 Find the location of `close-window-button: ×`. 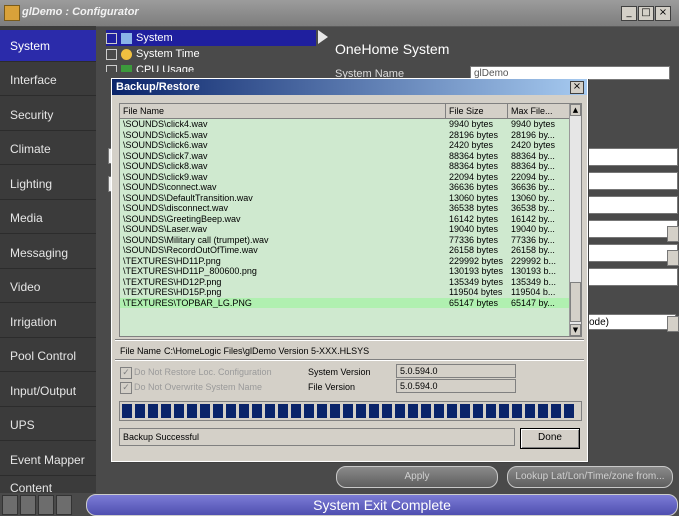

close-window-button: × is located at coordinates (663, 13).